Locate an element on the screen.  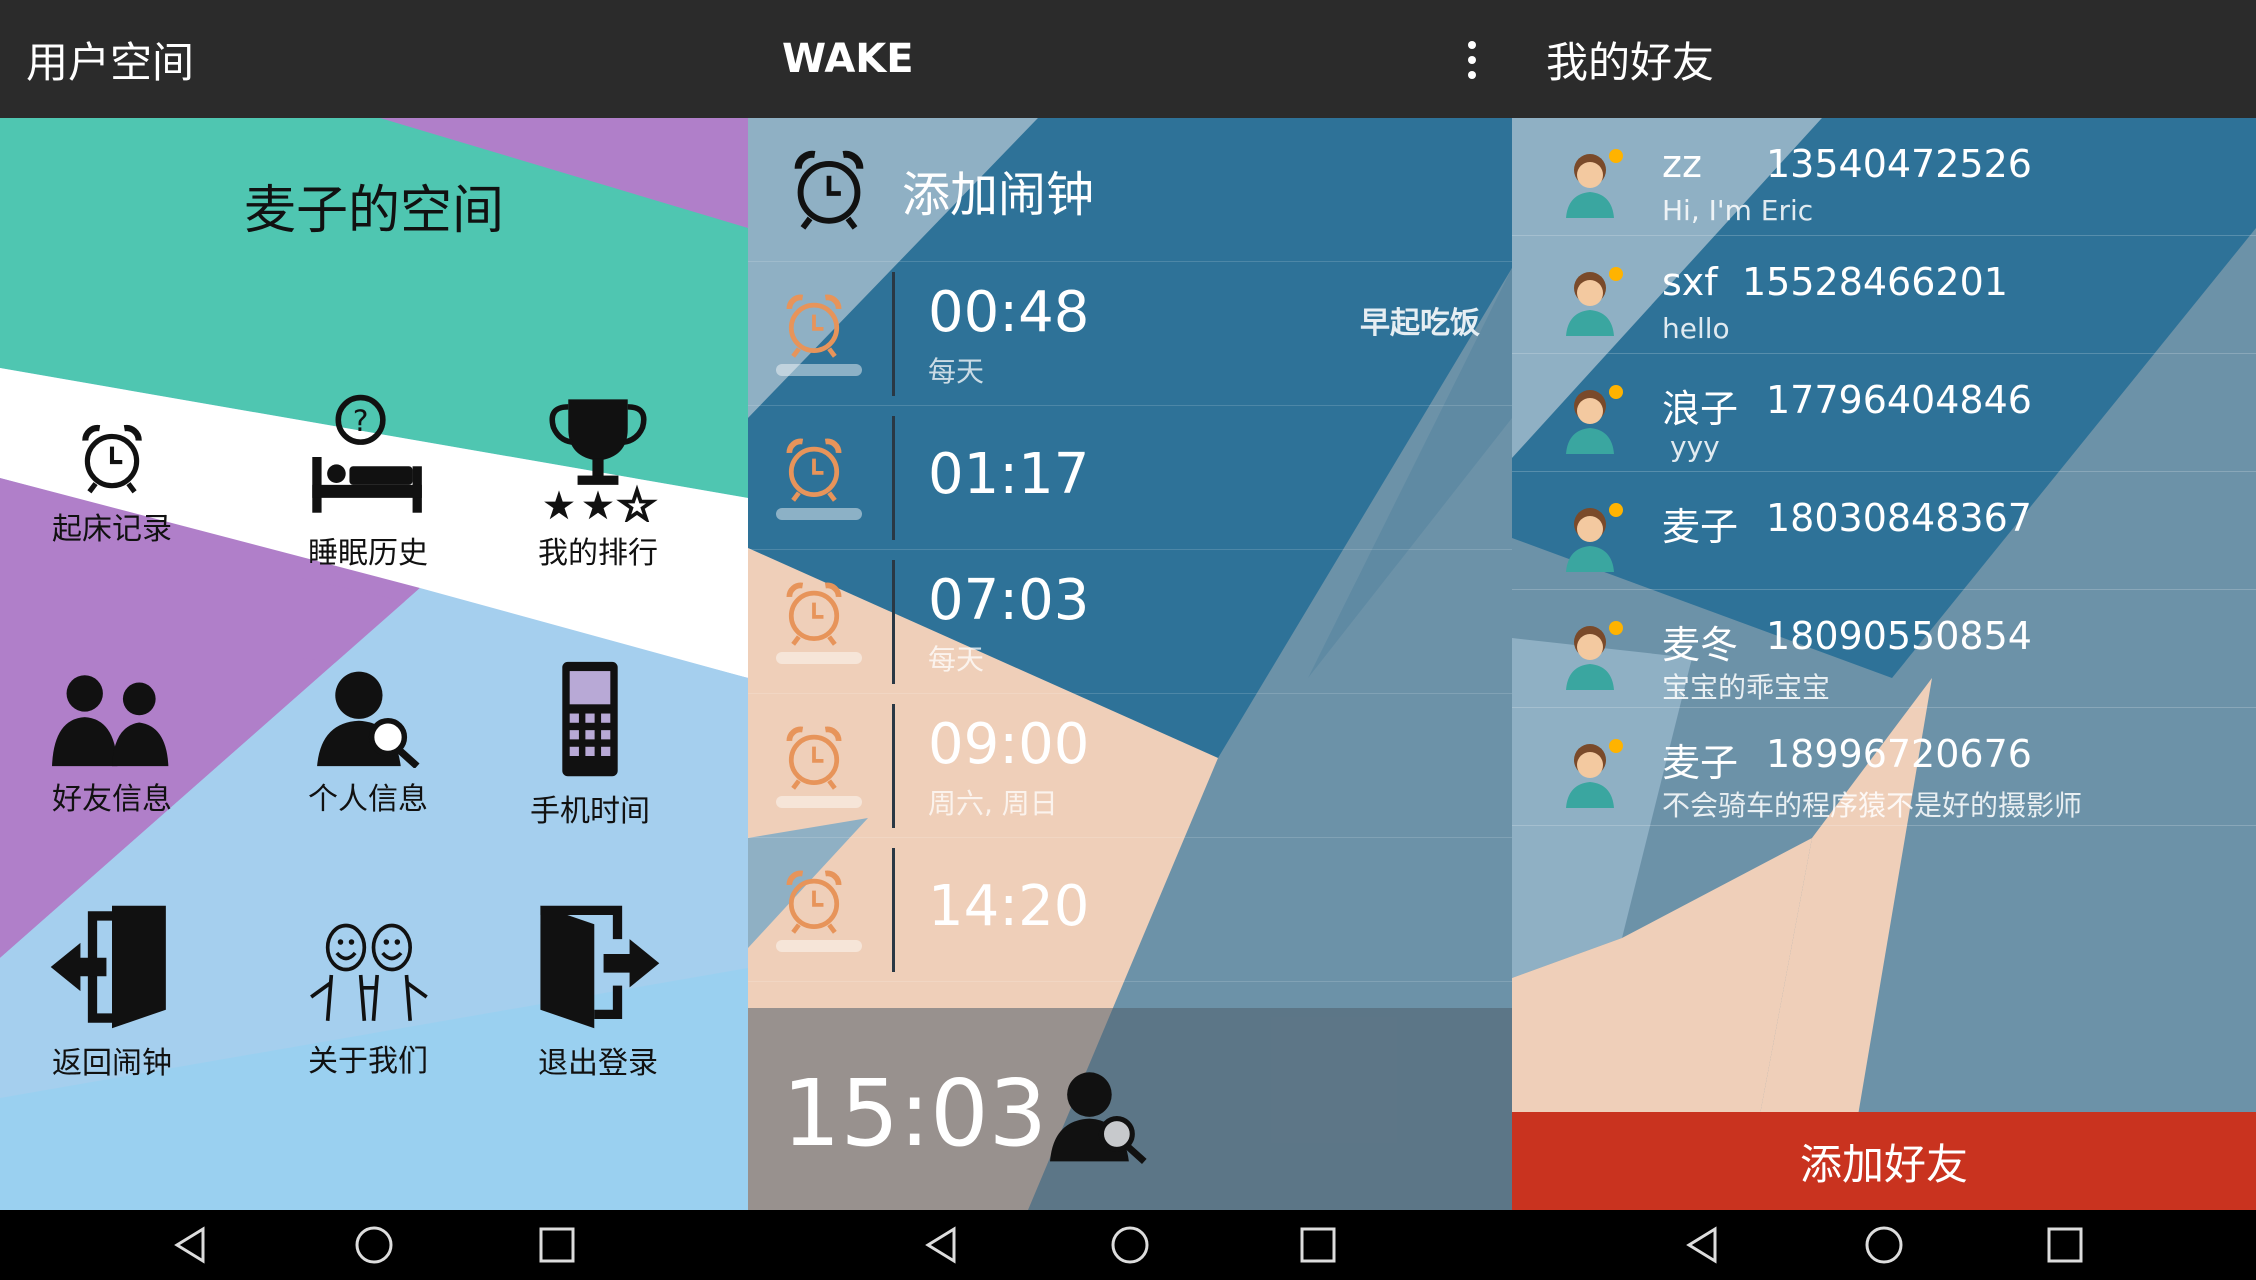
friend-item: 麦子 18030848367 is located at coordinates (1884, 531).